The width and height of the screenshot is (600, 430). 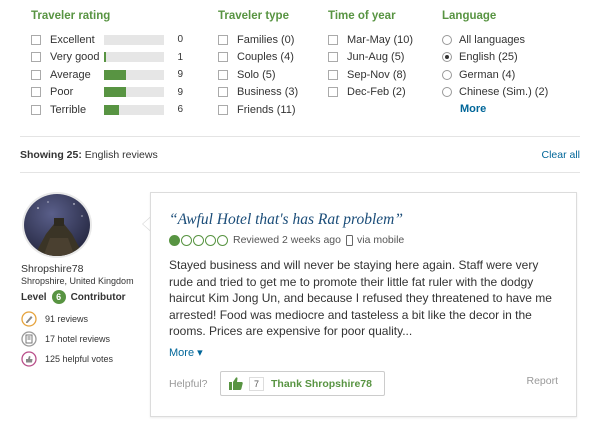 What do you see at coordinates (321, 383) in the screenshot?
I see `thank-label: Thank Shropshire78` at bounding box center [321, 383].